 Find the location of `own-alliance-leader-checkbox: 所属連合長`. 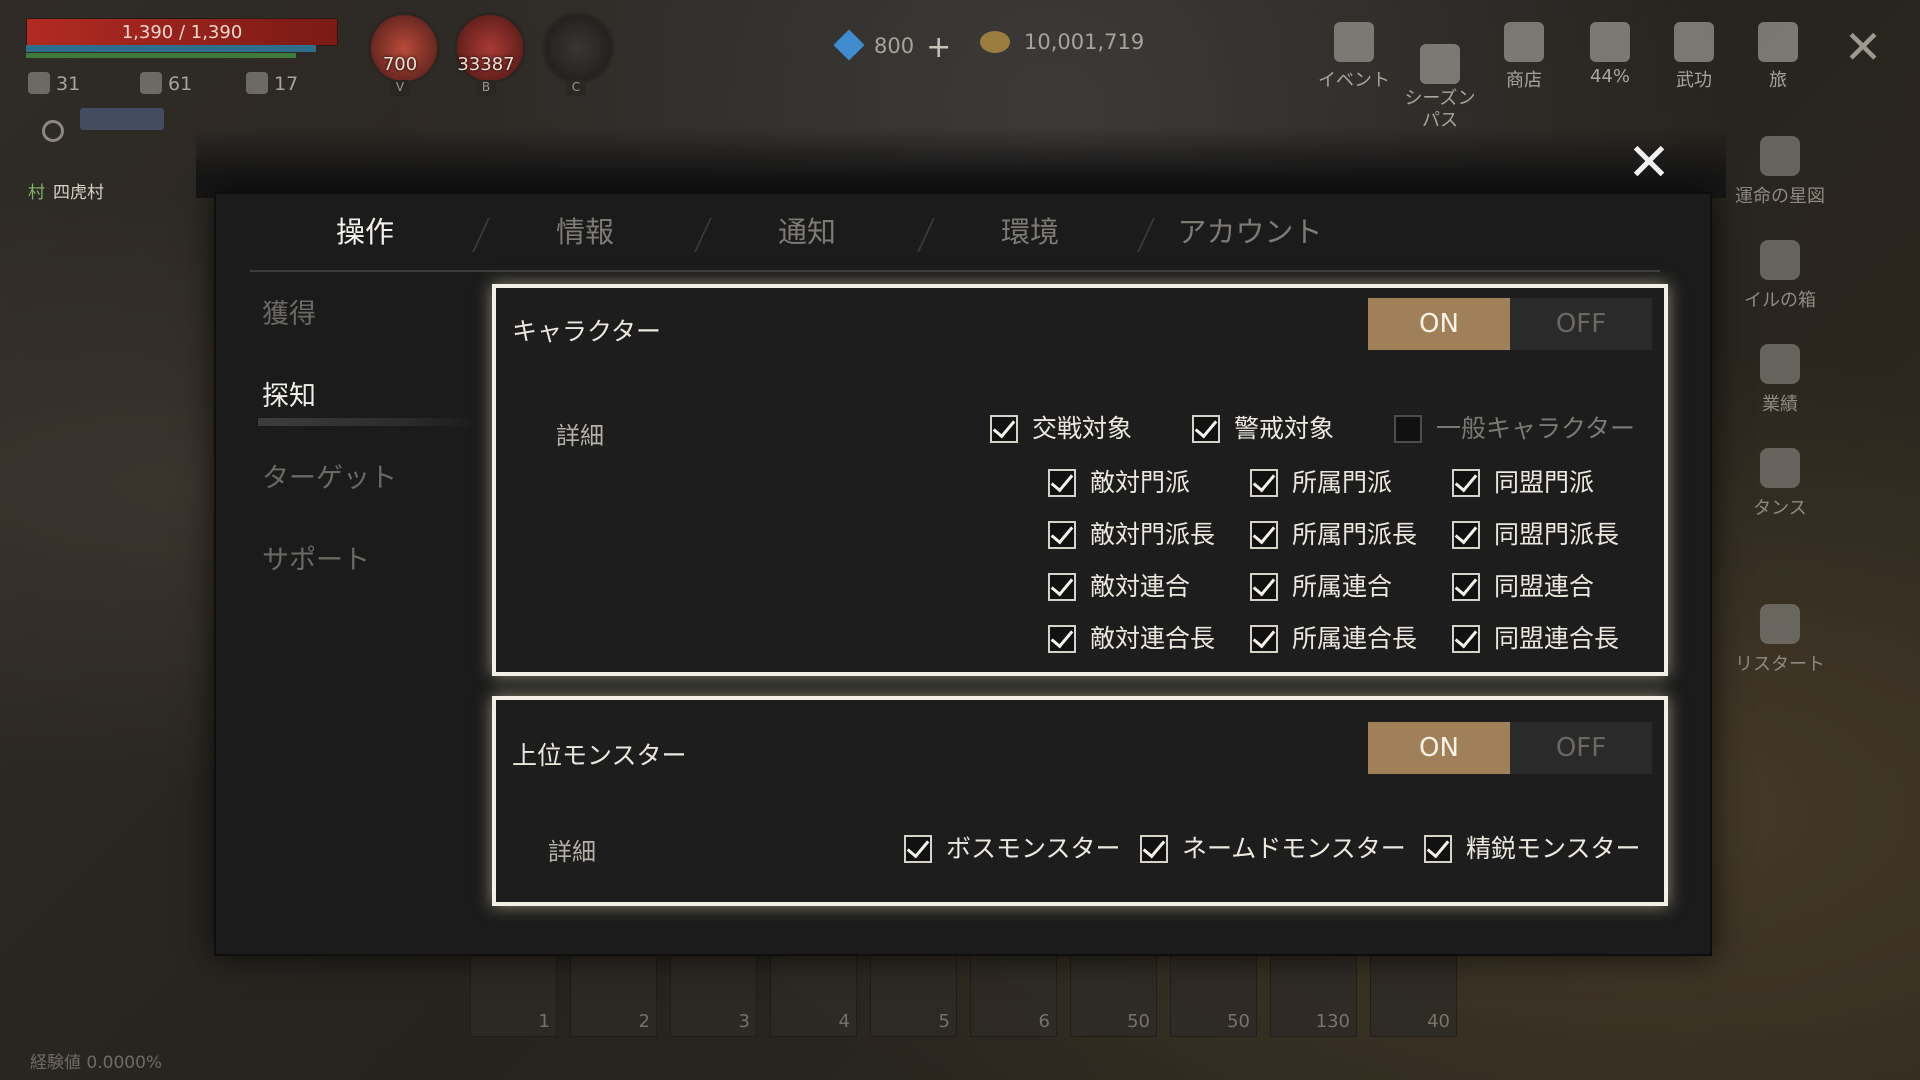

own-alliance-leader-checkbox: 所属連合長 is located at coordinates (1333, 639).